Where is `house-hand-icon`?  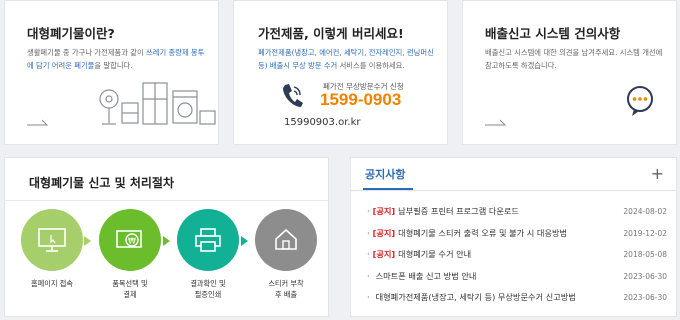
house-hand-icon is located at coordinates (286, 239).